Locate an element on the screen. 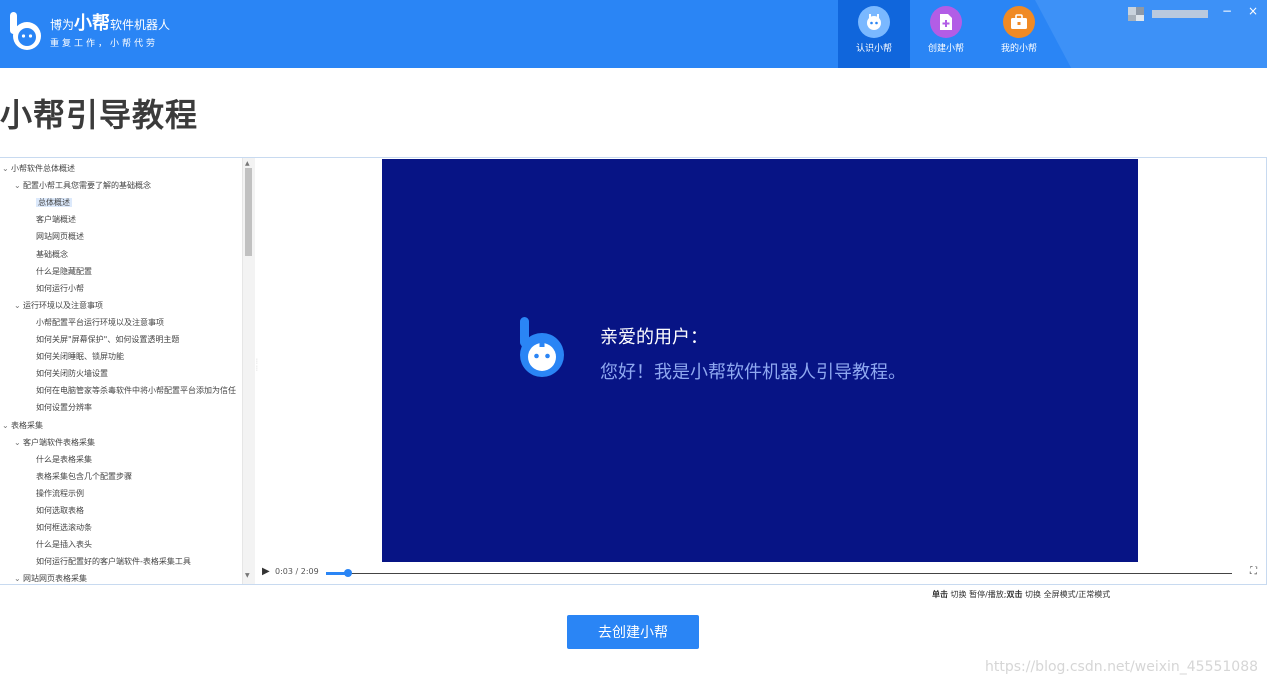 The width and height of the screenshot is (1267, 686). tree-item-label: 客户端软件表格采集 is located at coordinates (59, 442).